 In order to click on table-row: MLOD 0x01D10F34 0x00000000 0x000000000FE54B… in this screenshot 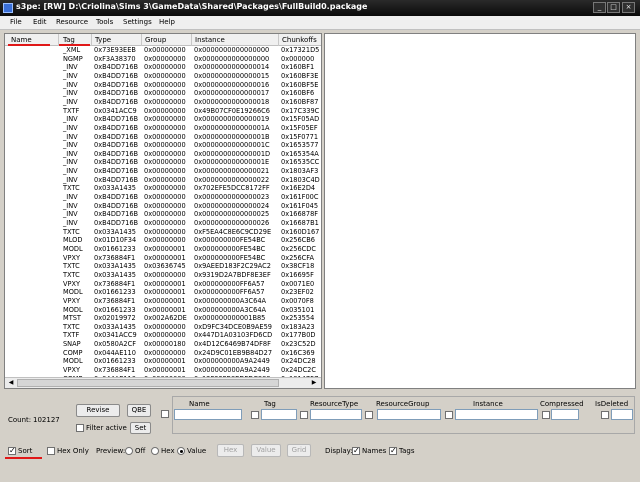, I will do `click(163, 240)`.